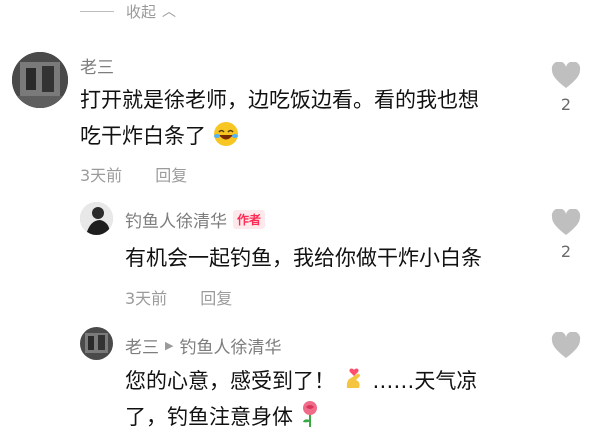  Describe the element at coordinates (303, 258) in the screenshot. I see `comment-text: 有机会一起钓鱼，我给你做干炸小白条` at that location.